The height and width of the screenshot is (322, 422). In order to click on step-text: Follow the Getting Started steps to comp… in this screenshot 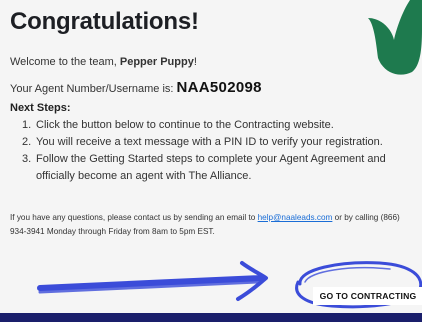, I will do `click(211, 167)`.